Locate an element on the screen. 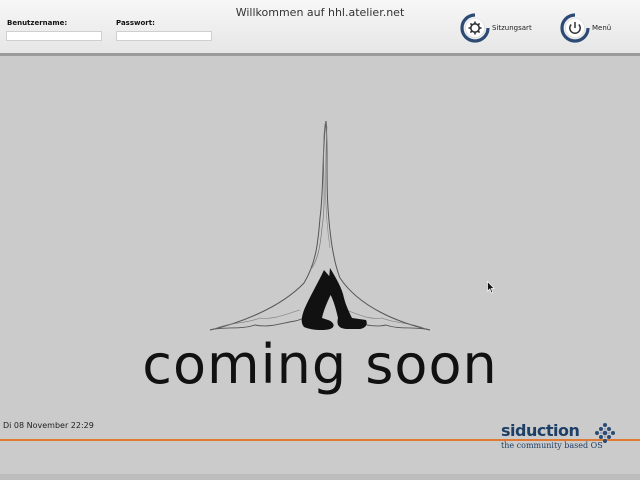 The image size is (640, 480). date-time-display: Di 08 November 22:29 is located at coordinates (48, 425).